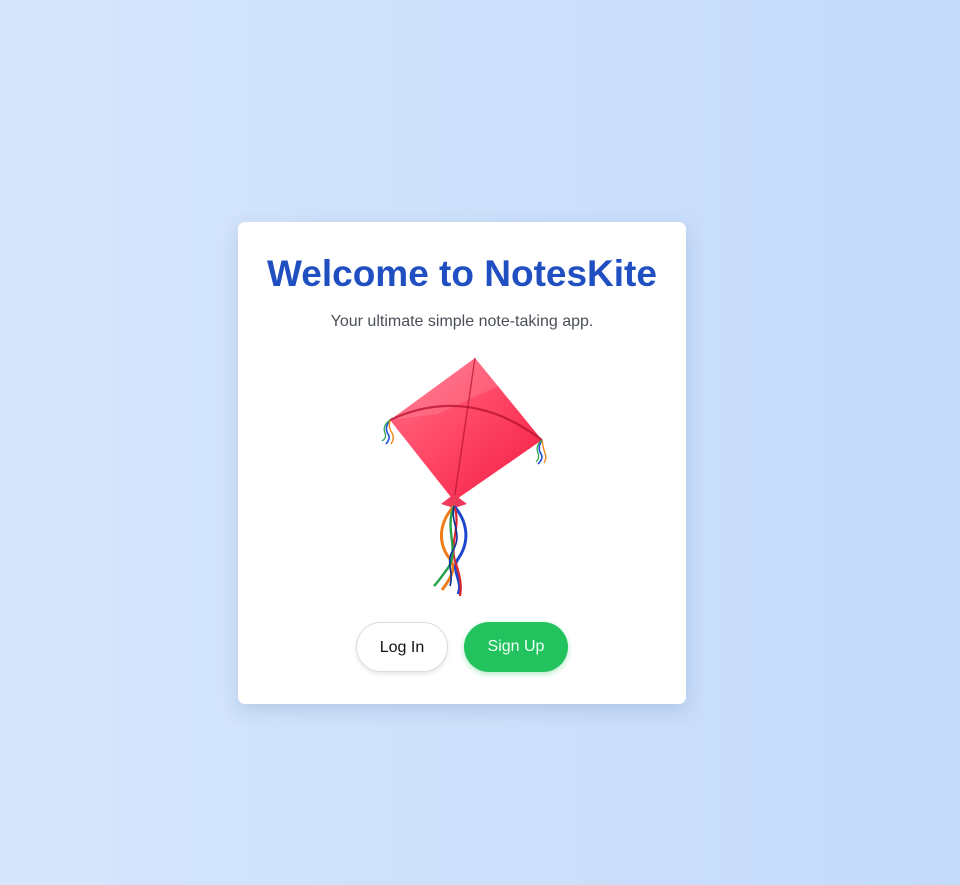 The image size is (960, 885). What do you see at coordinates (462, 273) in the screenshot?
I see `page-title: Welcome to NotesKite` at bounding box center [462, 273].